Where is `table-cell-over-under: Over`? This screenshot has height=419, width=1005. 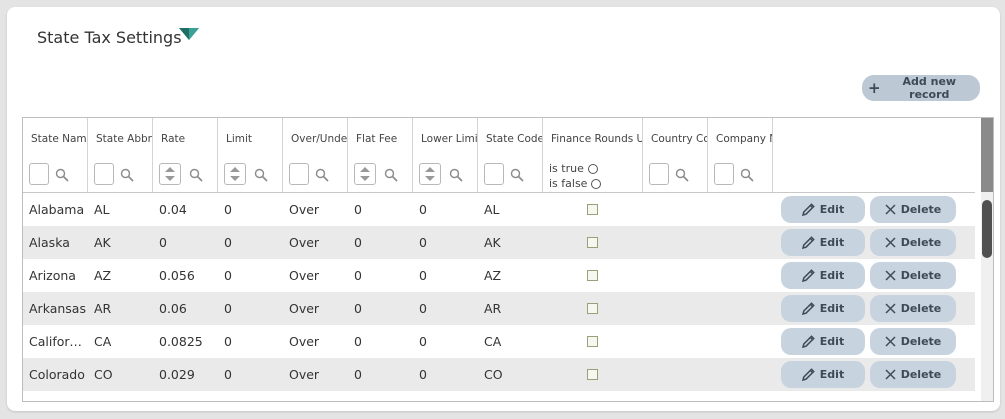 table-cell-over-under: Over is located at coordinates (304, 242).